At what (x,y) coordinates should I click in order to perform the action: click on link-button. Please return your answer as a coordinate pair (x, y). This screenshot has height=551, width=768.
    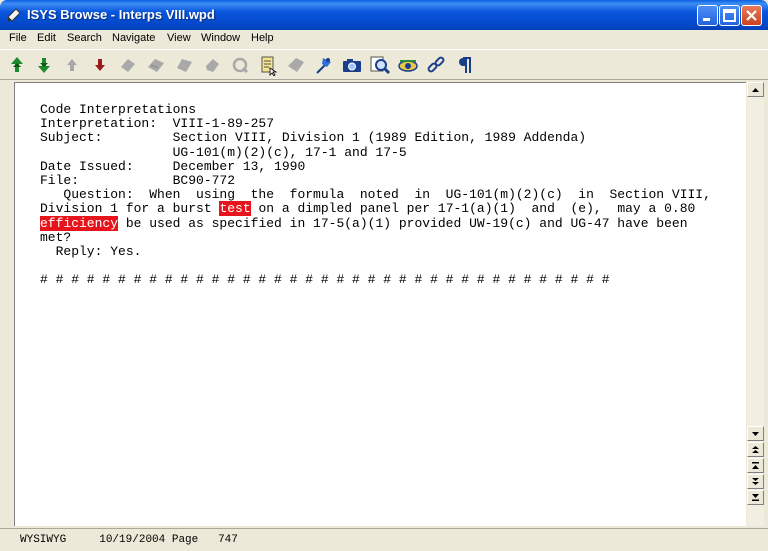
    Looking at the image, I should click on (436, 65).